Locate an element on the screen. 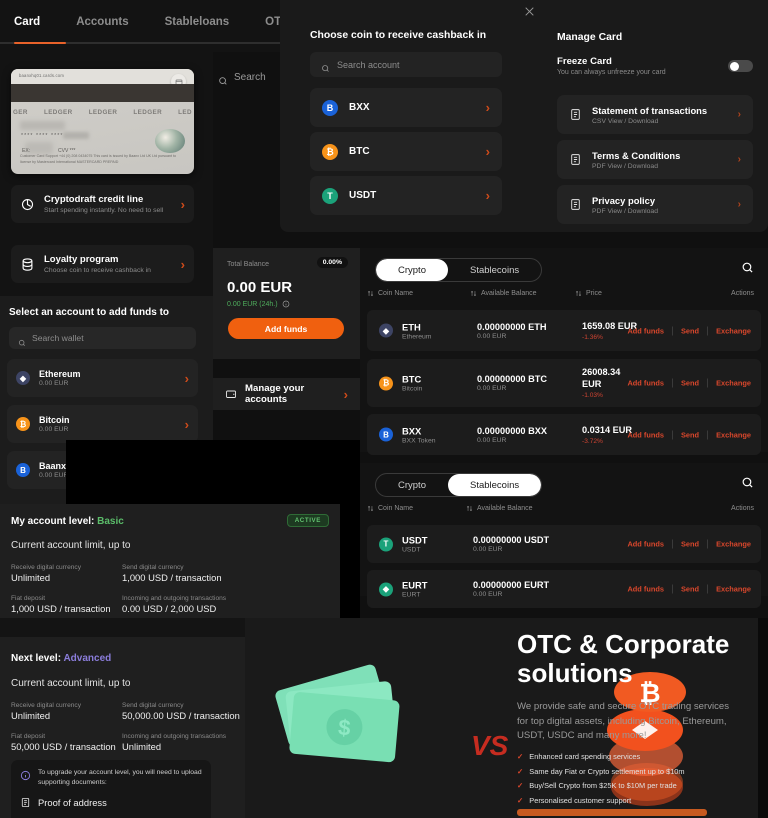  column-header-price: Price is located at coordinates (588, 293).